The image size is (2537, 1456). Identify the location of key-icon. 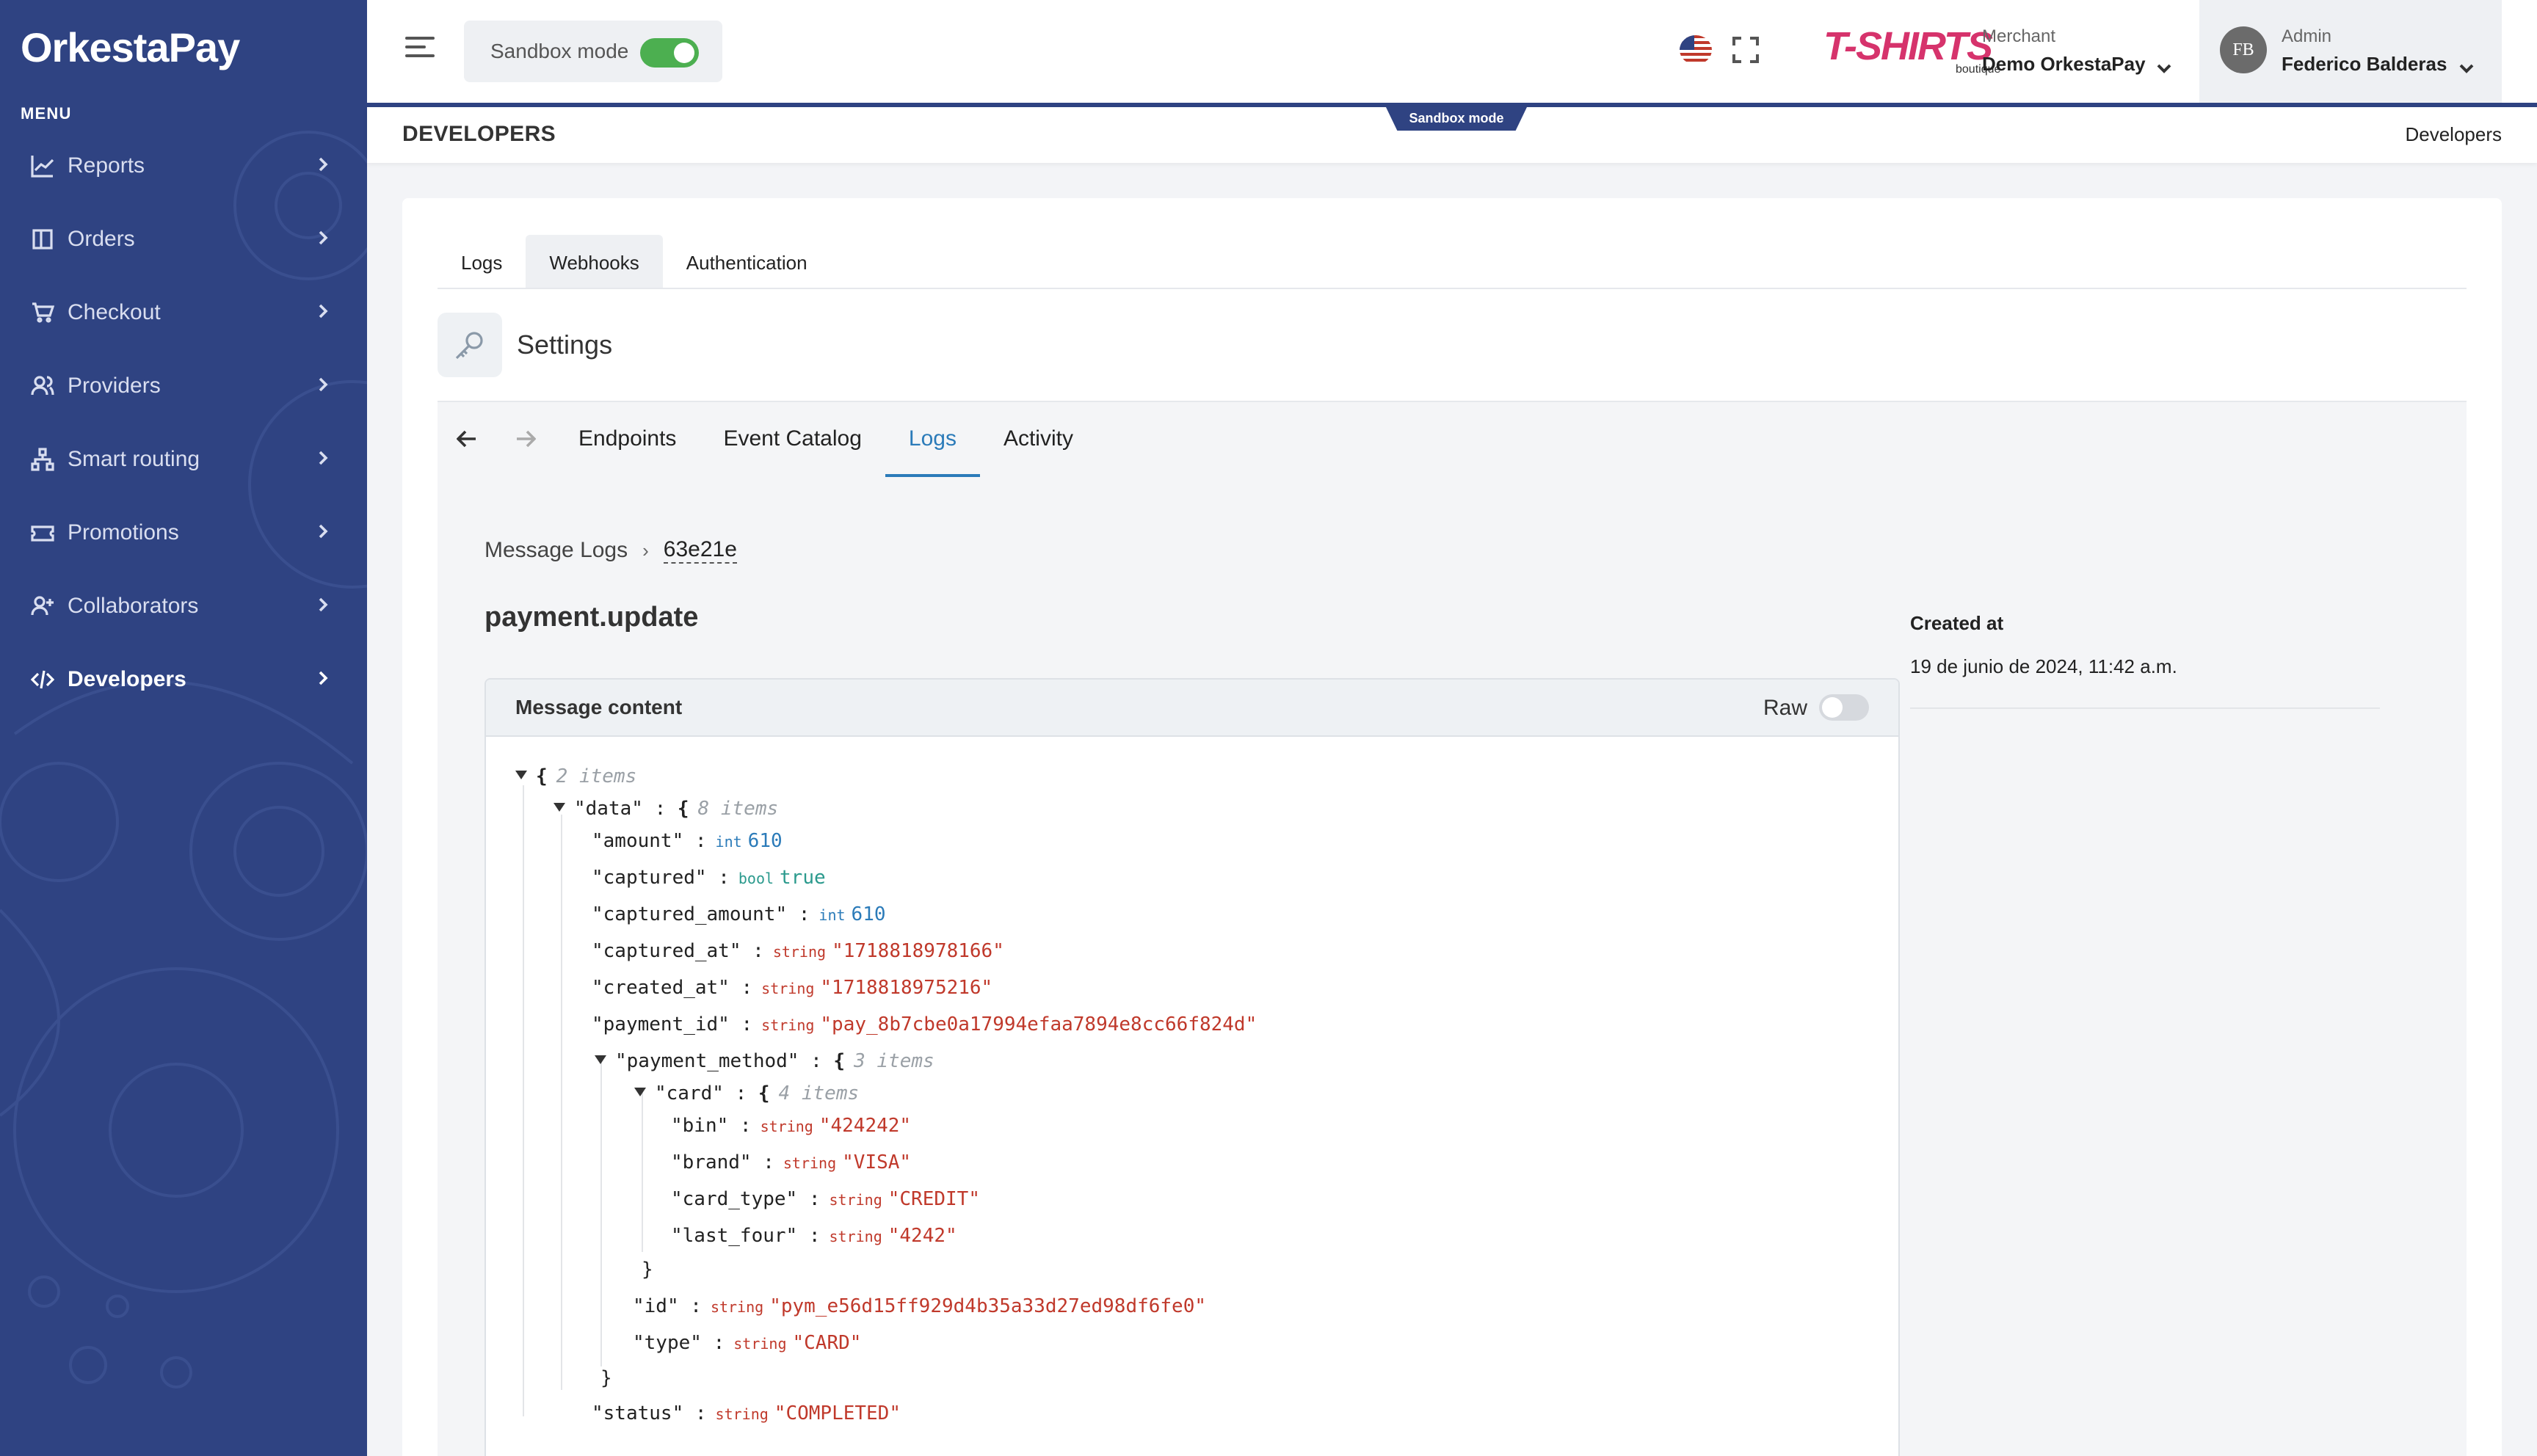
(470, 345).